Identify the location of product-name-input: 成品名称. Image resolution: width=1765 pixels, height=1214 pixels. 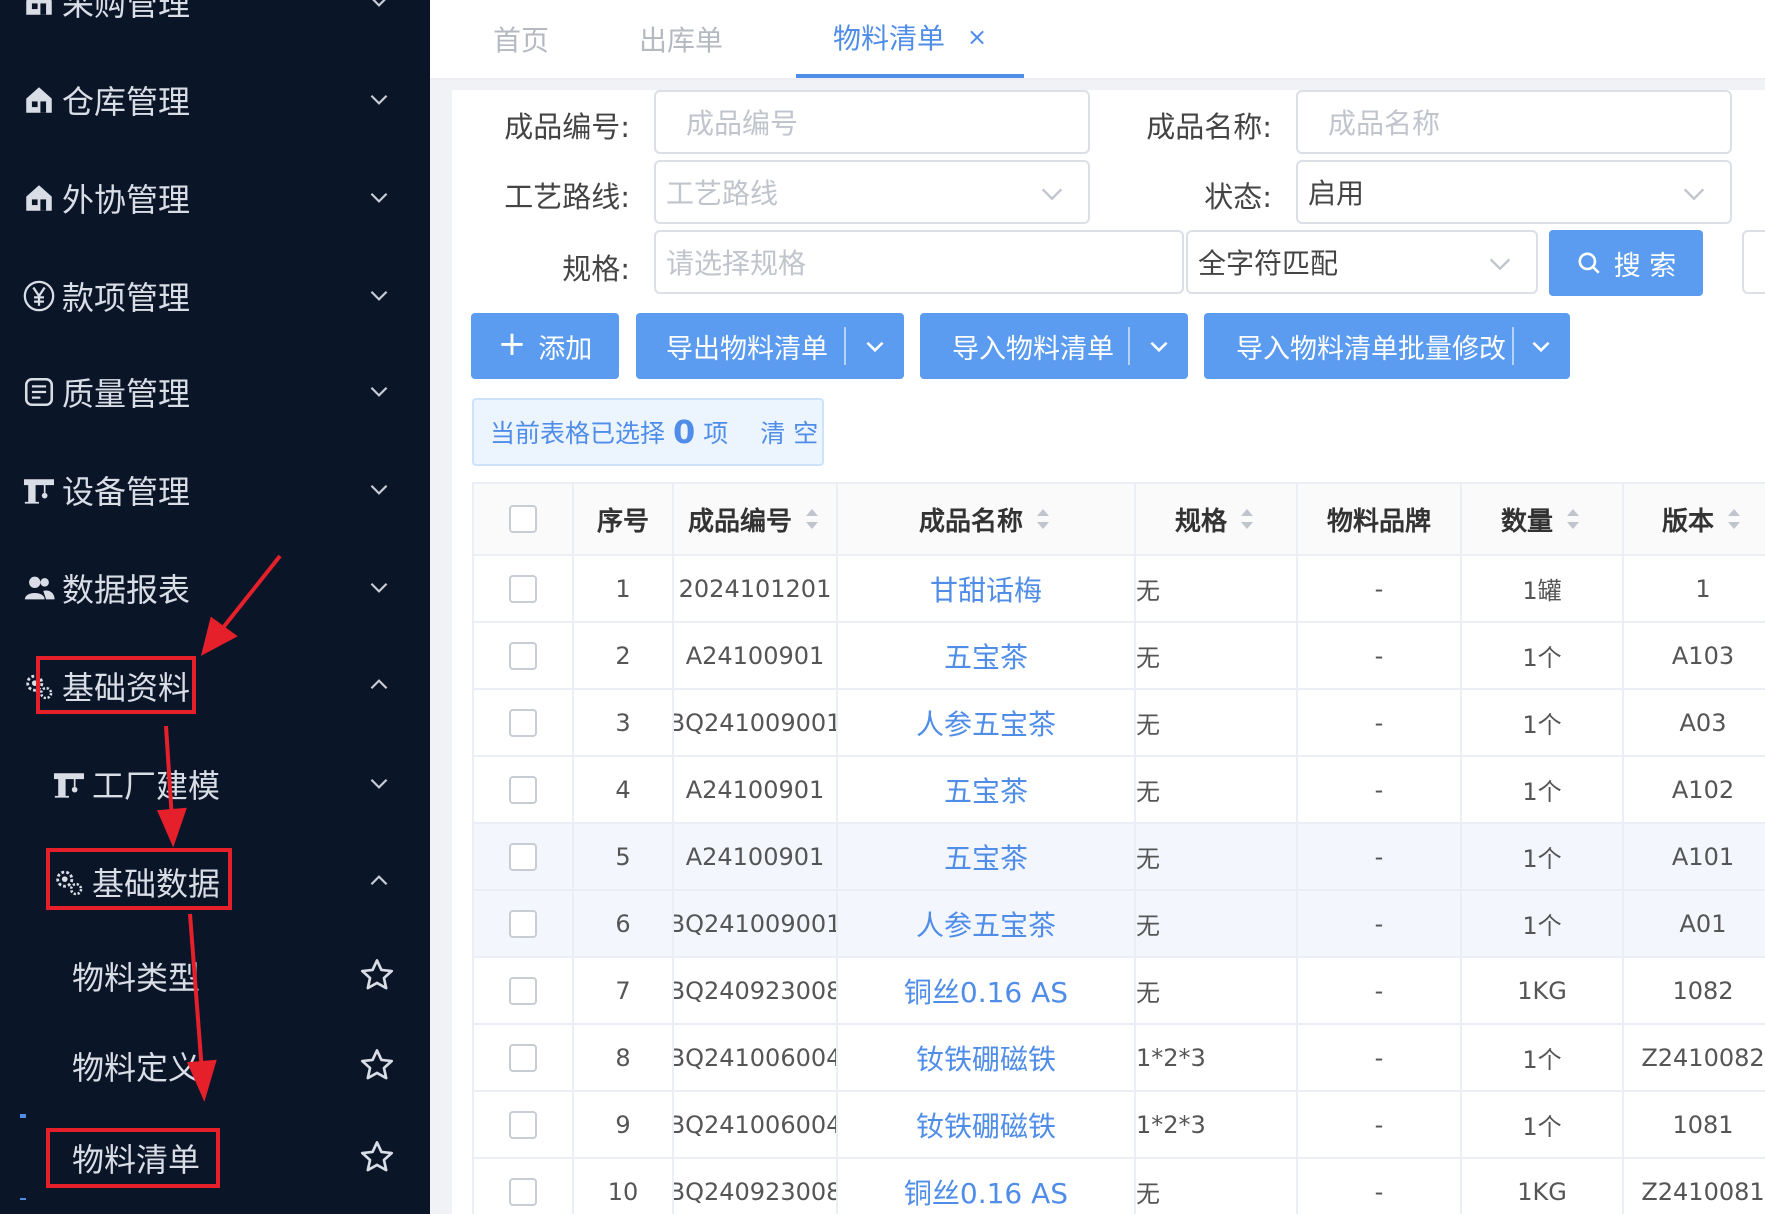
(1514, 122).